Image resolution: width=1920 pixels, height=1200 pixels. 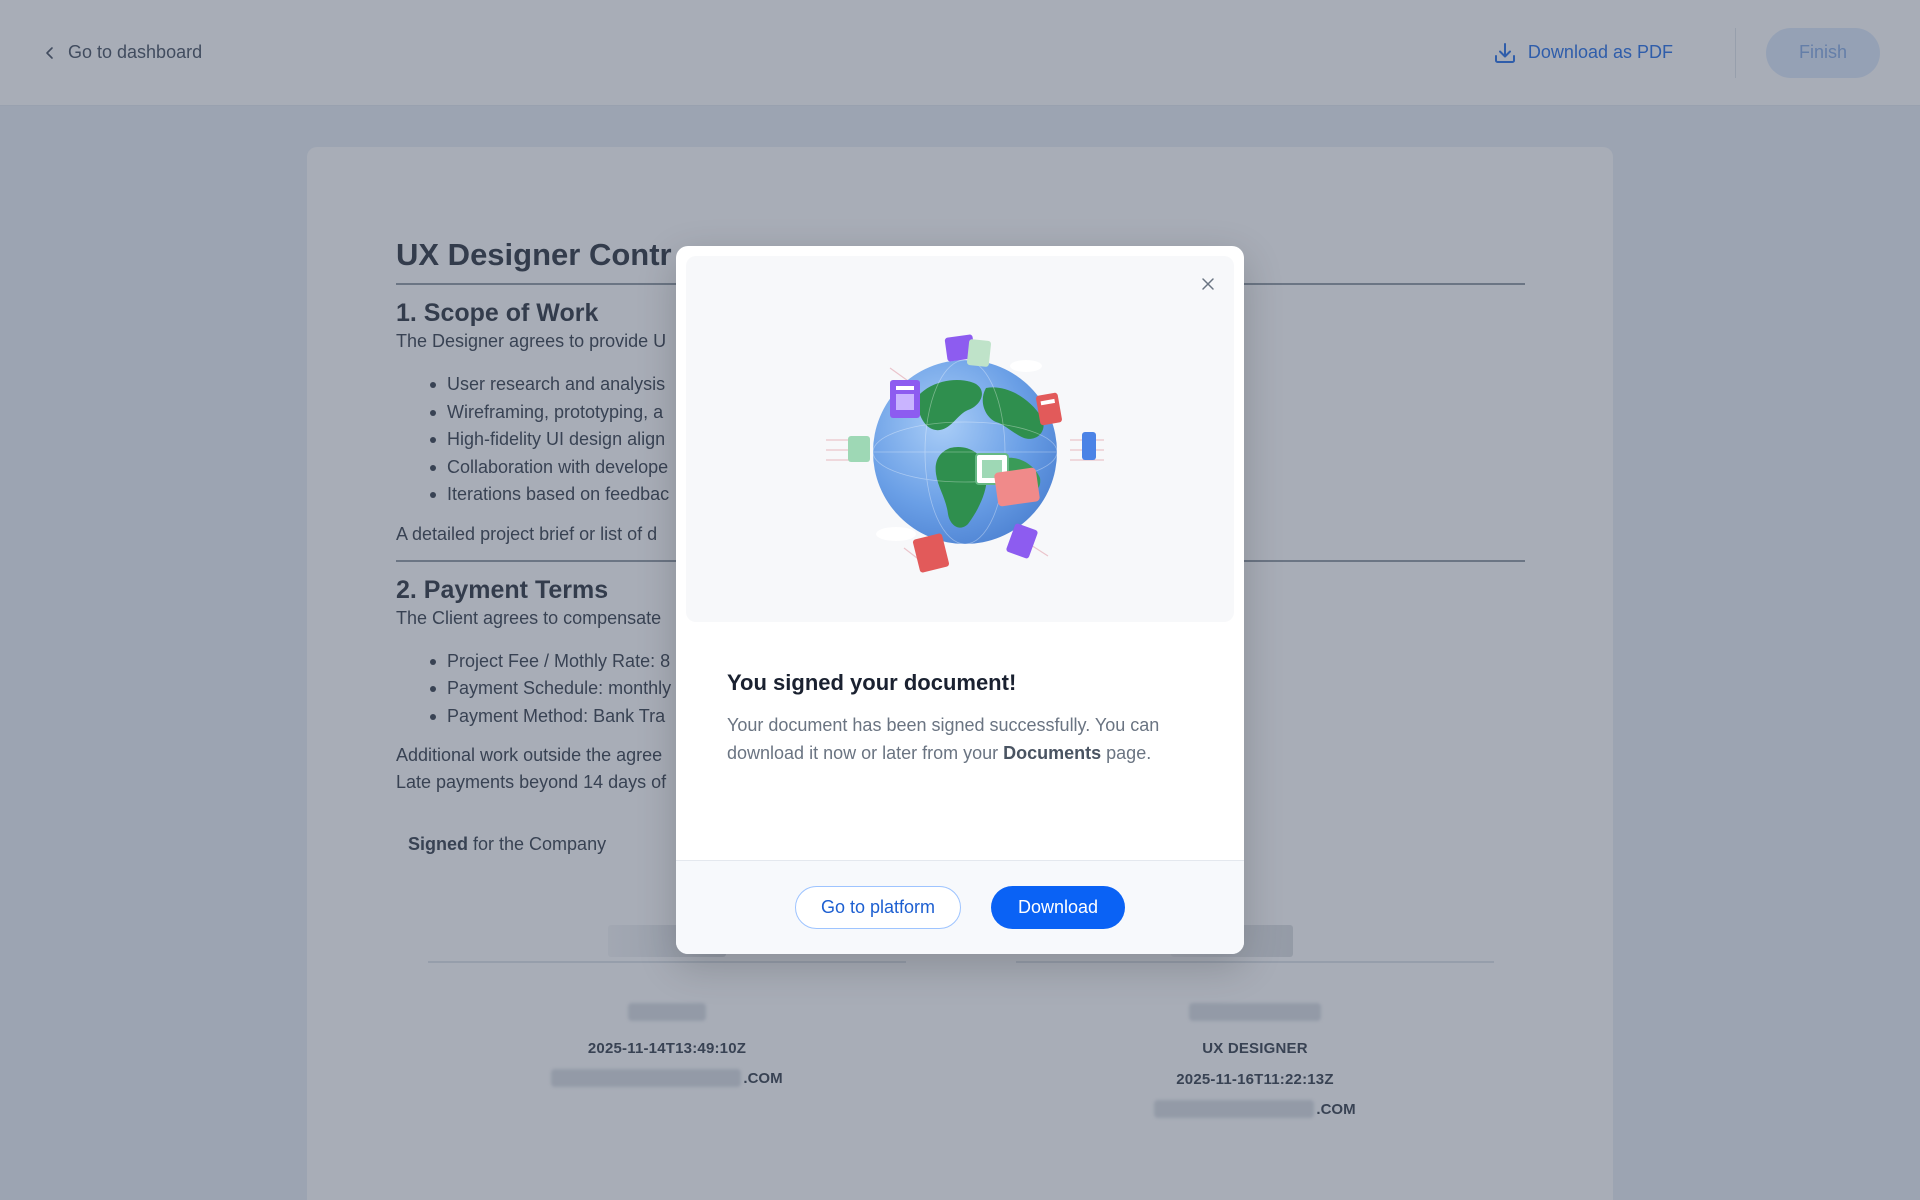 I want to click on close-button, so click(x=1208, y=284).